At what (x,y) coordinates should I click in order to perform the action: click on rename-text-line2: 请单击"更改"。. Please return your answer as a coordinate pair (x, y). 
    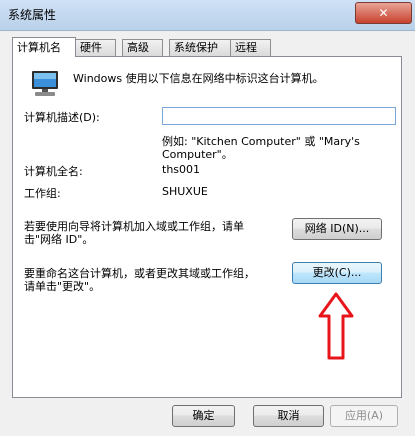
    Looking at the image, I should click on (62, 286).